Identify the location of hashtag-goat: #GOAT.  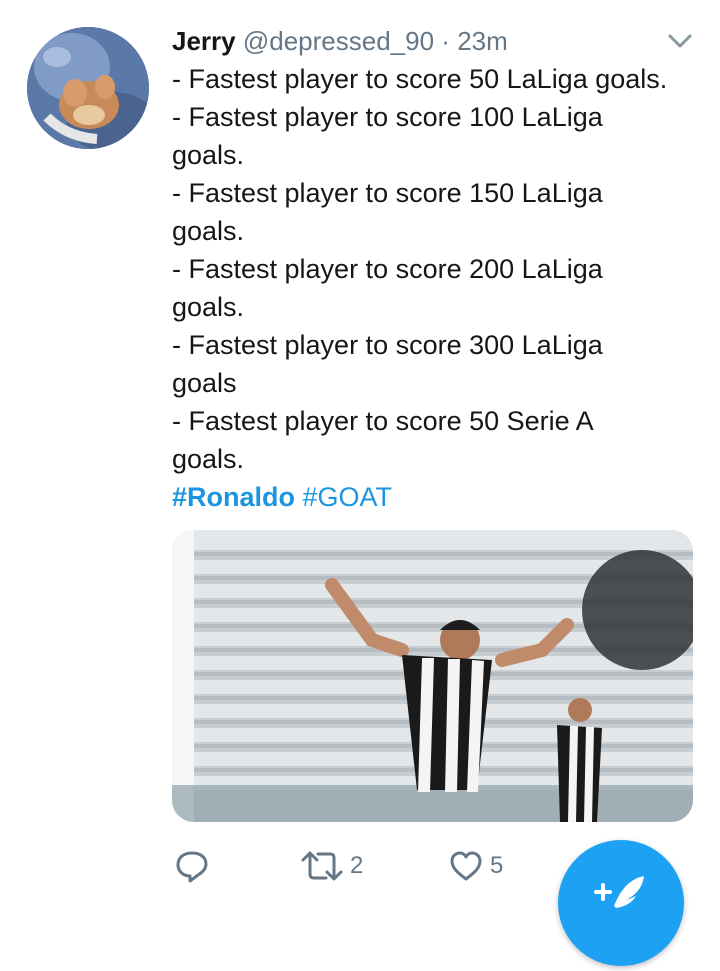
(348, 497).